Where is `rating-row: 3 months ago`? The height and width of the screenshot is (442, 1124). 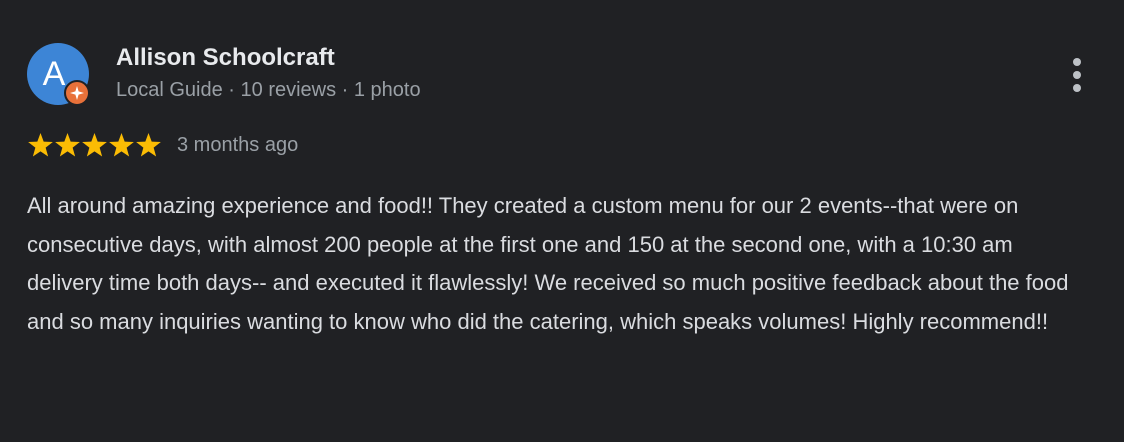
rating-row: 3 months ago is located at coordinates (162, 145).